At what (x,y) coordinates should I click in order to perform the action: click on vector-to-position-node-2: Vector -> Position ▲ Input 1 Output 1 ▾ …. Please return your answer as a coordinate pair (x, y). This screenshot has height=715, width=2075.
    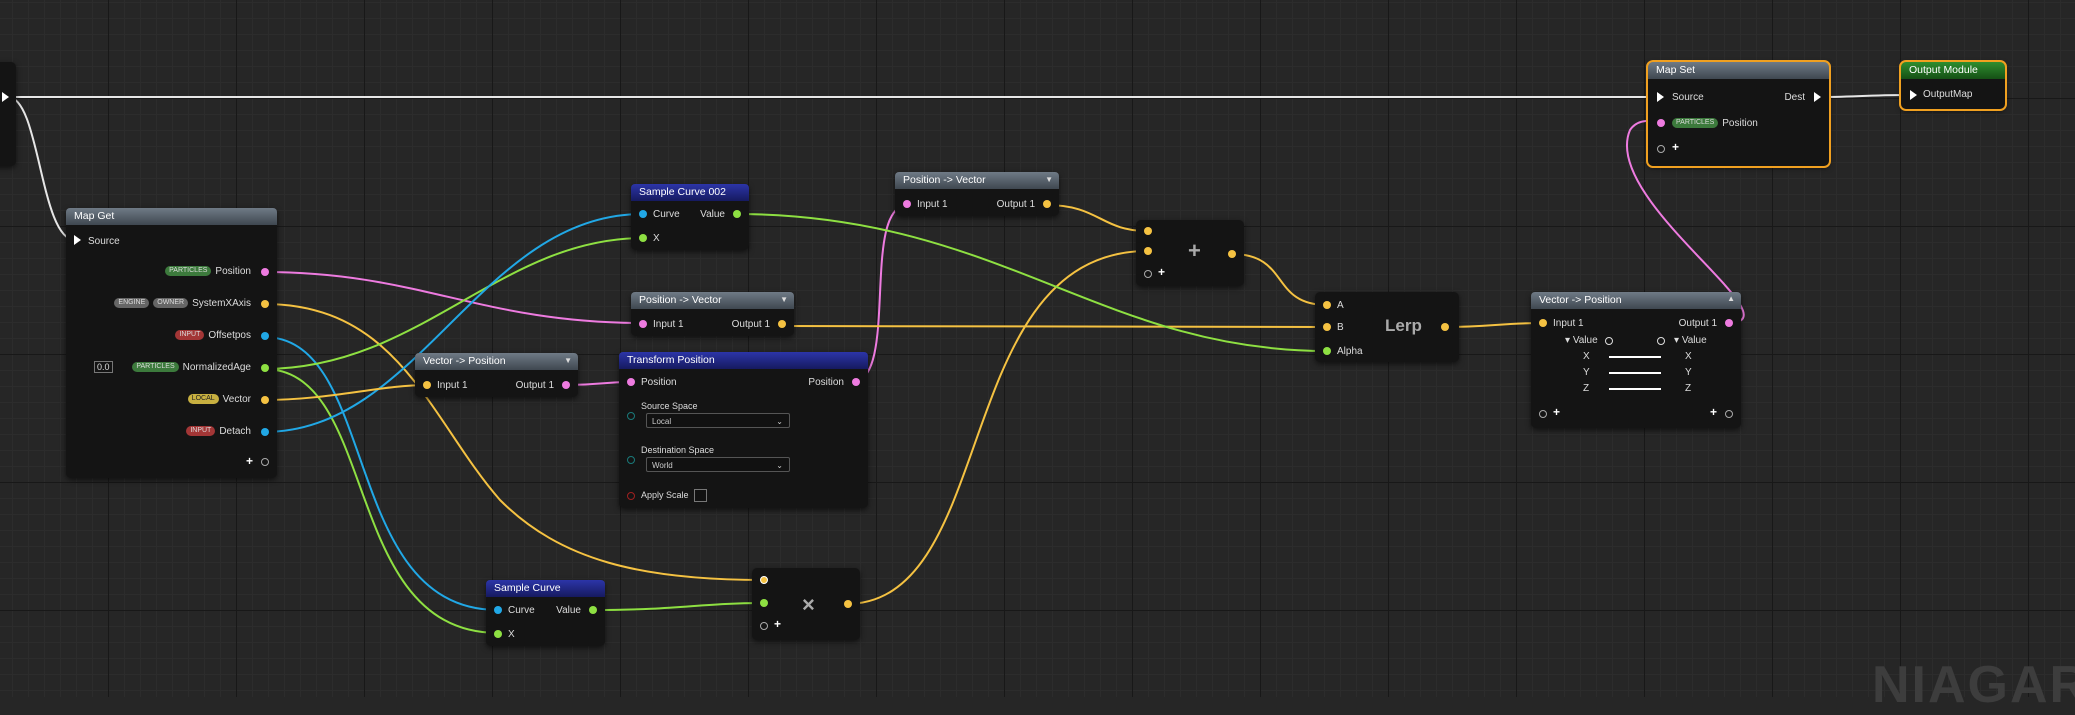
    Looking at the image, I should click on (1636, 360).